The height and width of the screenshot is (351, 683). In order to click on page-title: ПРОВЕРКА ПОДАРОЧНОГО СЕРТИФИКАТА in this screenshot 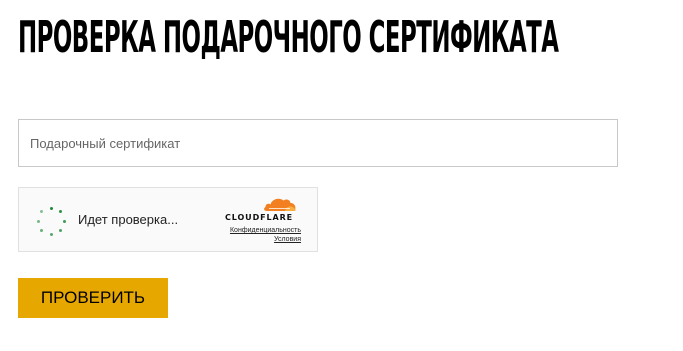, I will do `click(288, 37)`.